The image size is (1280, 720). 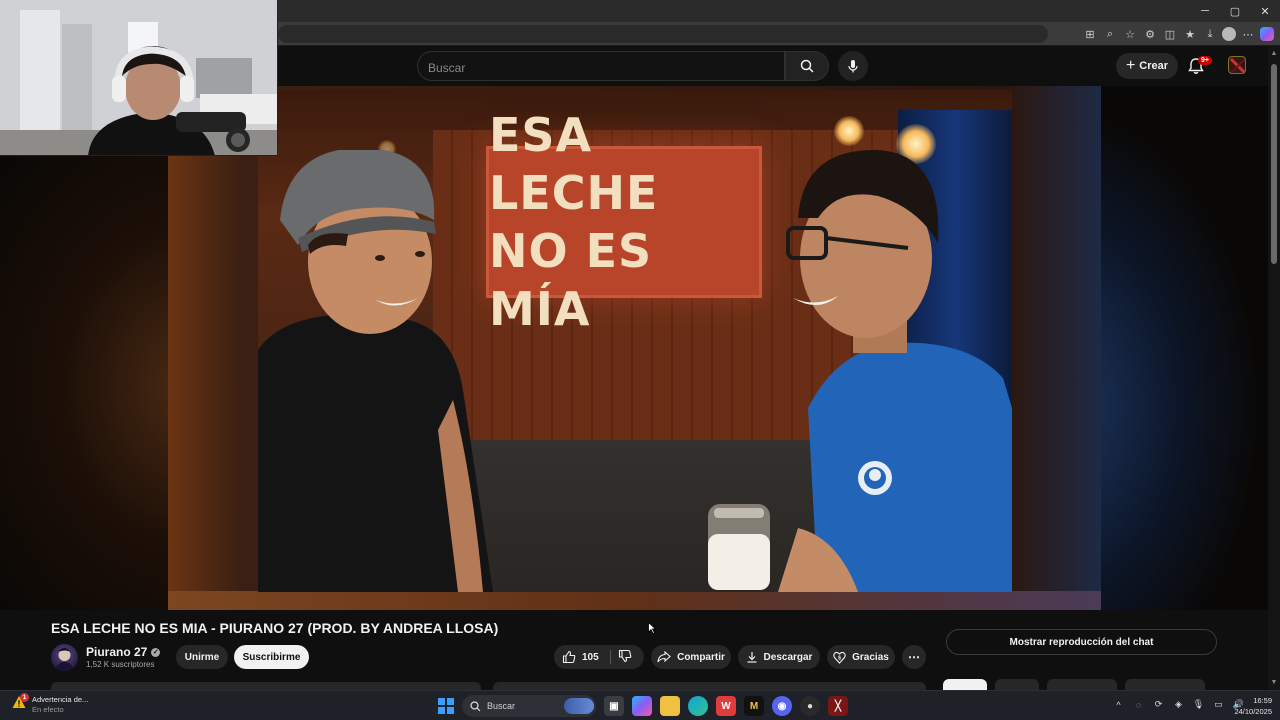 I want to click on split-screen-icon: ◫, so click(x=1170, y=34).